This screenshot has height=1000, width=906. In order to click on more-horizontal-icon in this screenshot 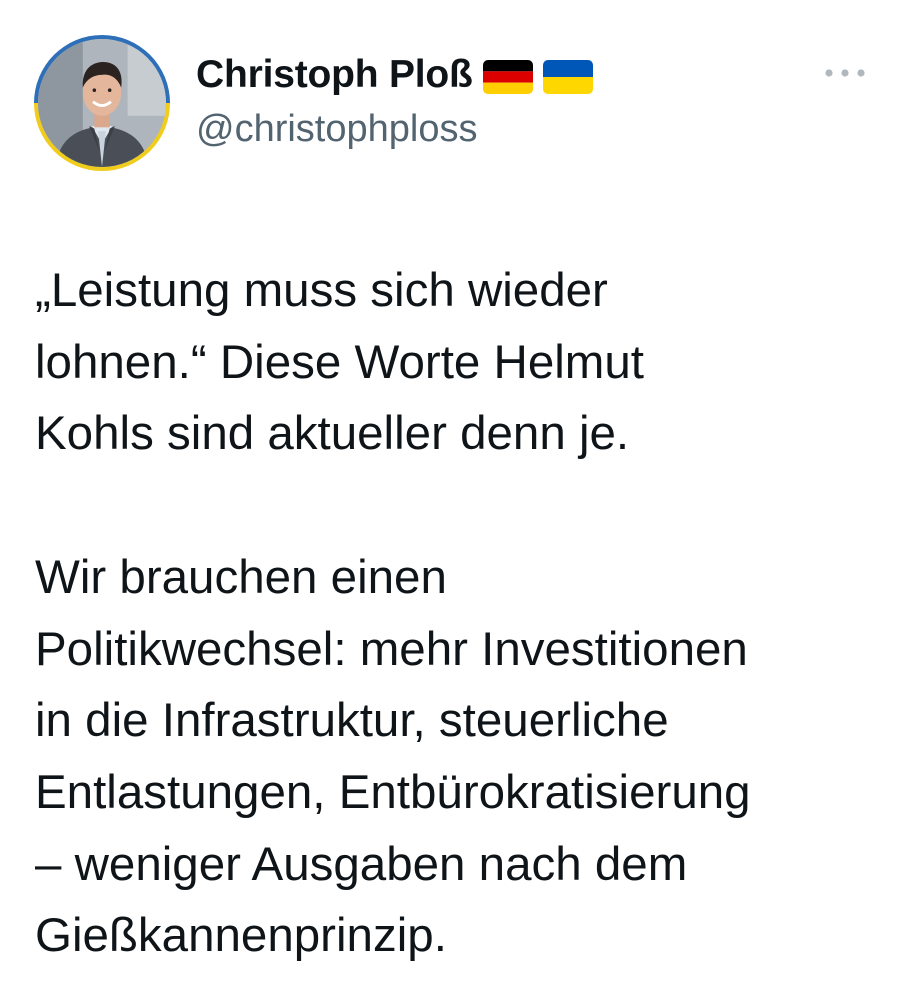, I will do `click(845, 73)`.